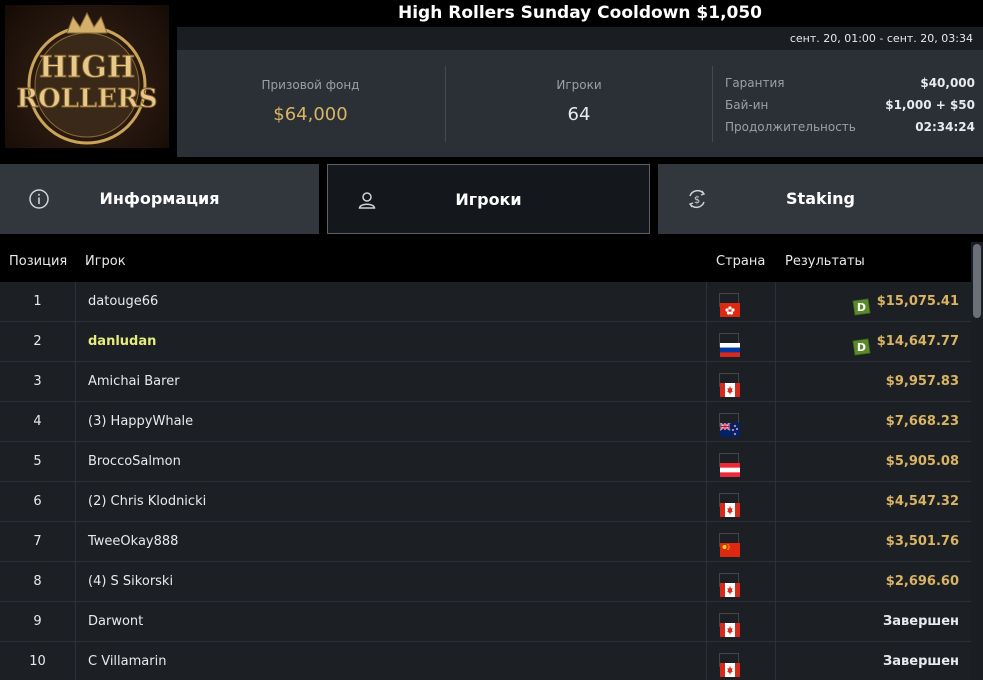 This screenshot has width=983, height=680. I want to click on flag-hk-icon, so click(729, 305).